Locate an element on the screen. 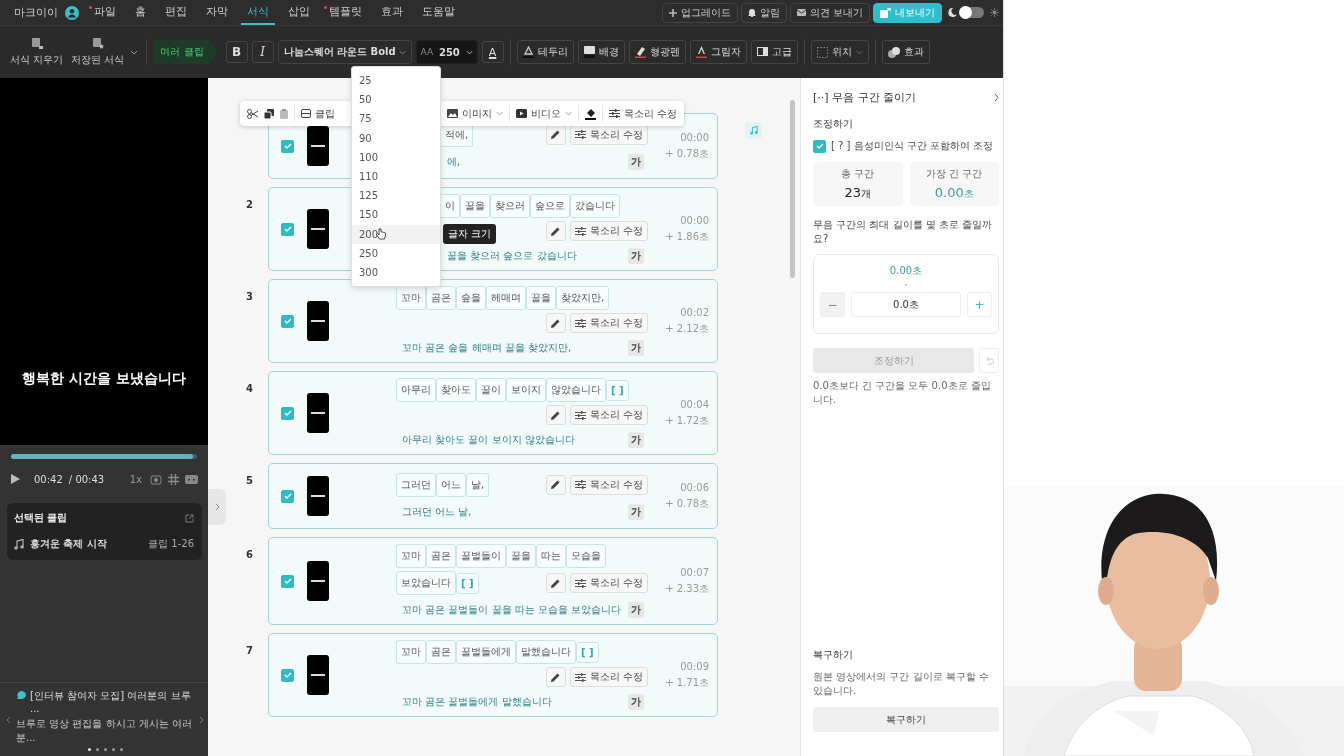 The image size is (1344, 756). clip-card: 꼬마 곰은 꿀벌들이 꿀을 따는 모습을 보았습니다 [ ] 목소리 수정 꼬마 곰은 꿀벌들이 꿀을 따는 모습을 보았습니다 가 00:07 + 2.33초 is located at coordinates (493, 581).